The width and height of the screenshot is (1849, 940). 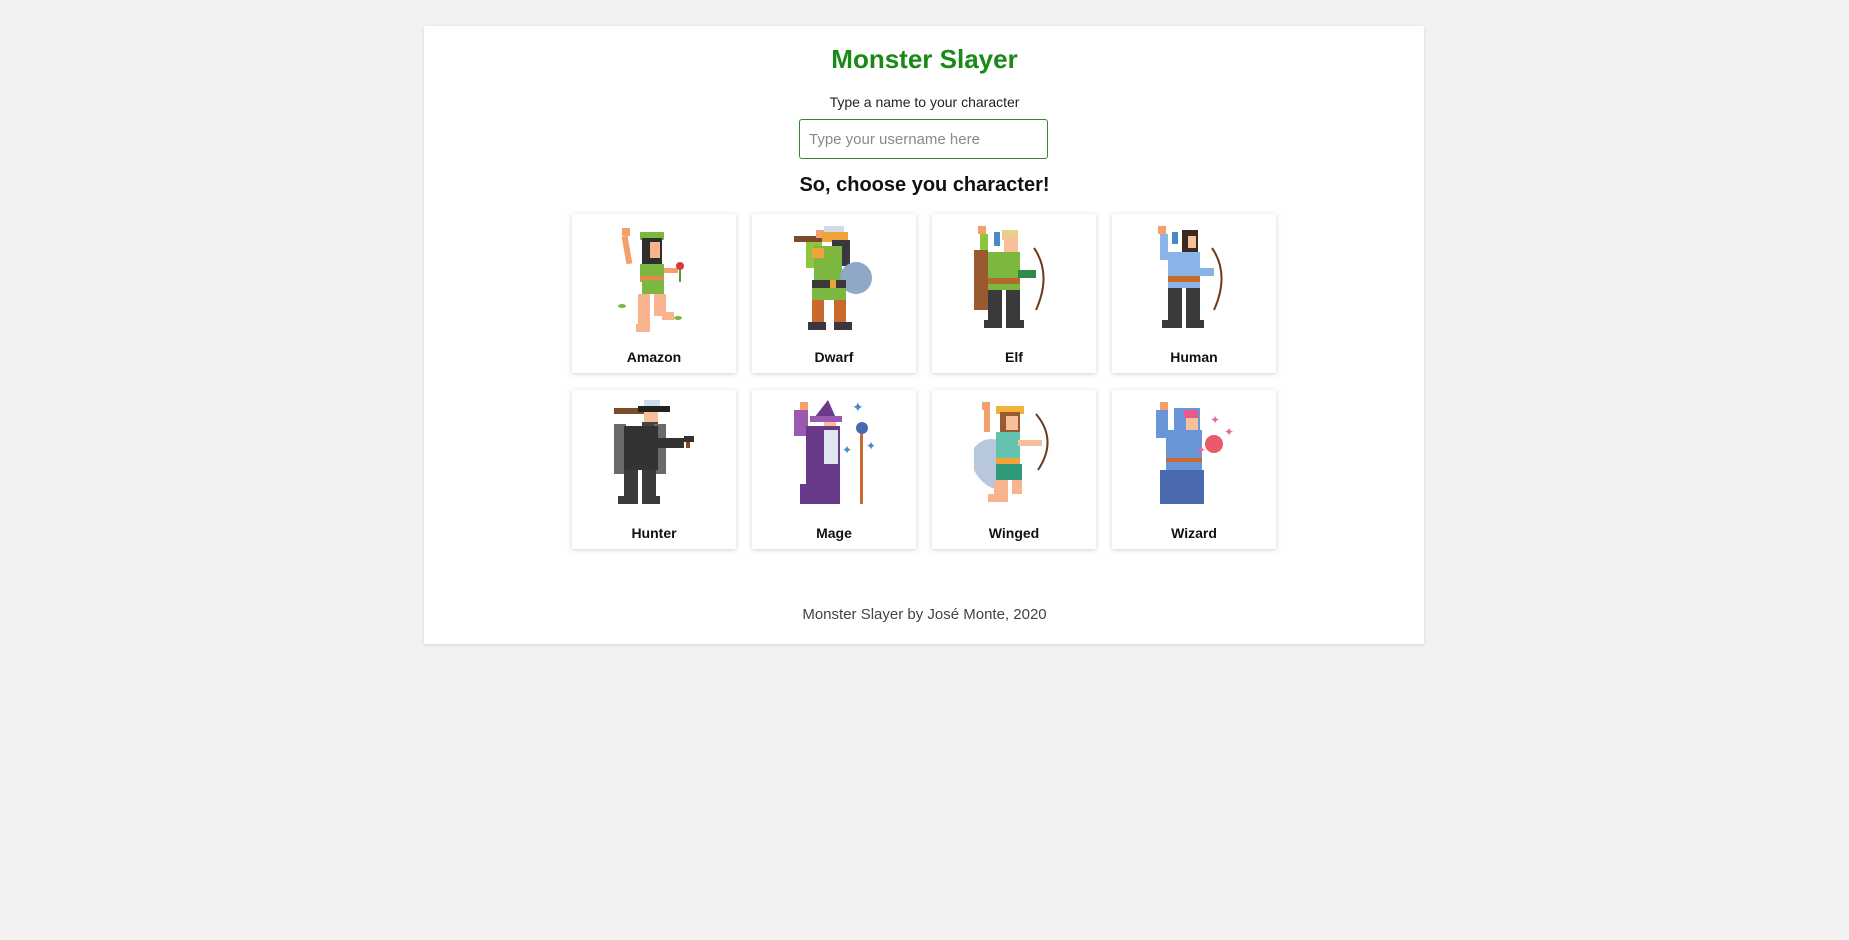 I want to click on winged-icon, so click(x=1011, y=452).